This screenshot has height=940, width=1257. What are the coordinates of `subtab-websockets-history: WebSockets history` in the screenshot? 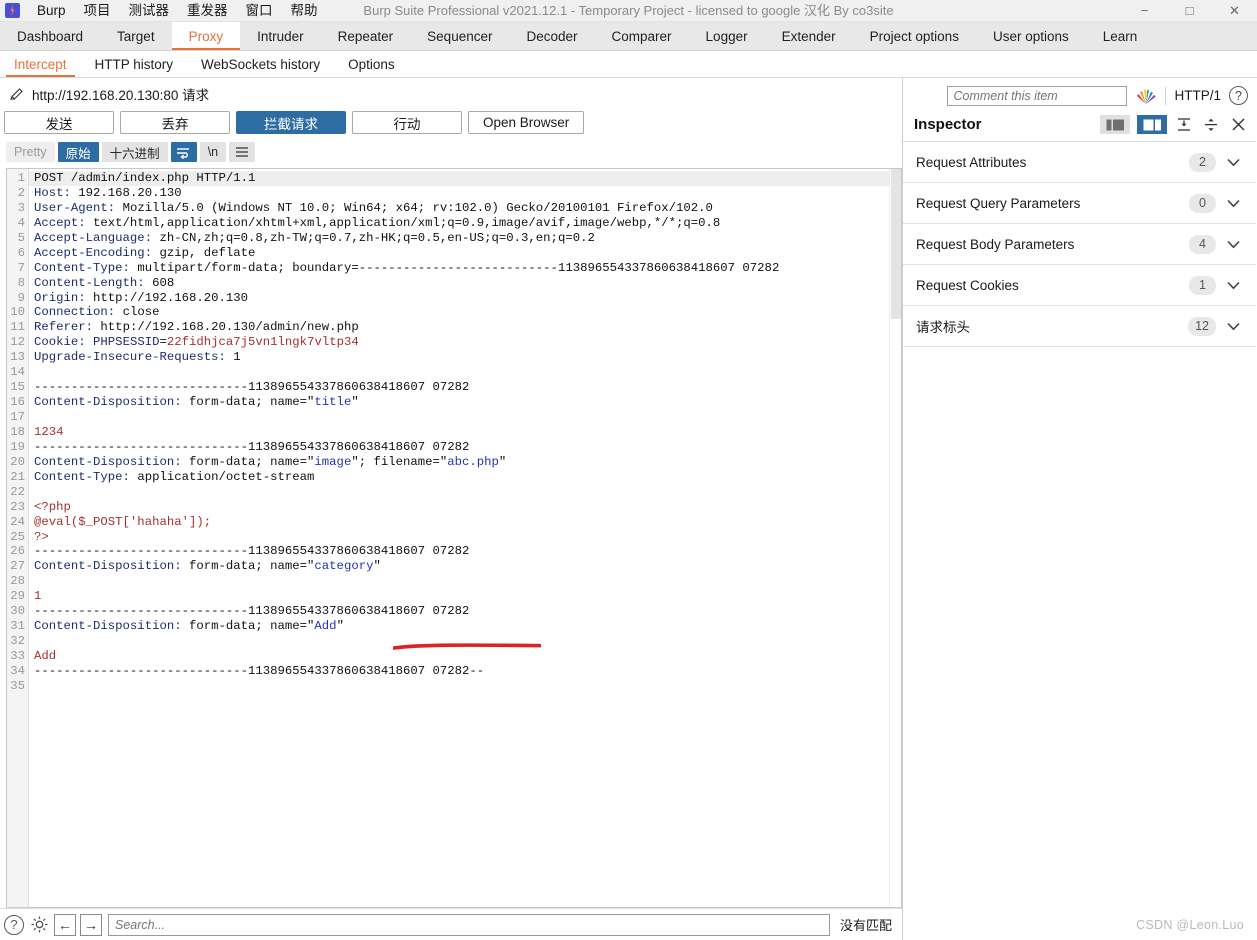 It's located at (260, 64).